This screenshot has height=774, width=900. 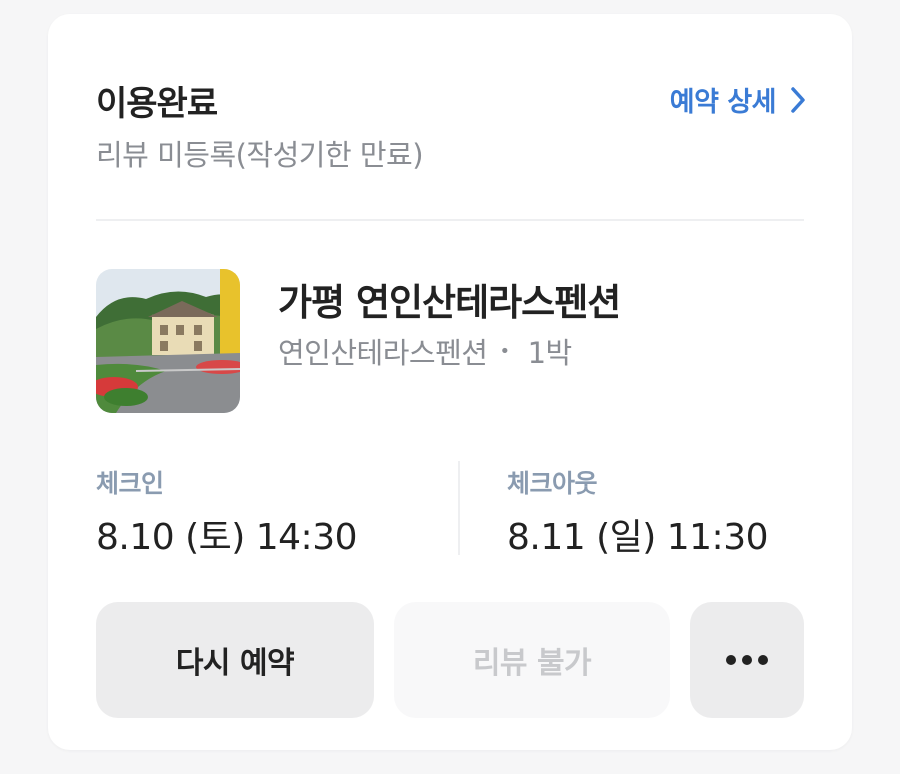 What do you see at coordinates (449, 299) in the screenshot?
I see `property-name: 가평 연인산테라스펜션` at bounding box center [449, 299].